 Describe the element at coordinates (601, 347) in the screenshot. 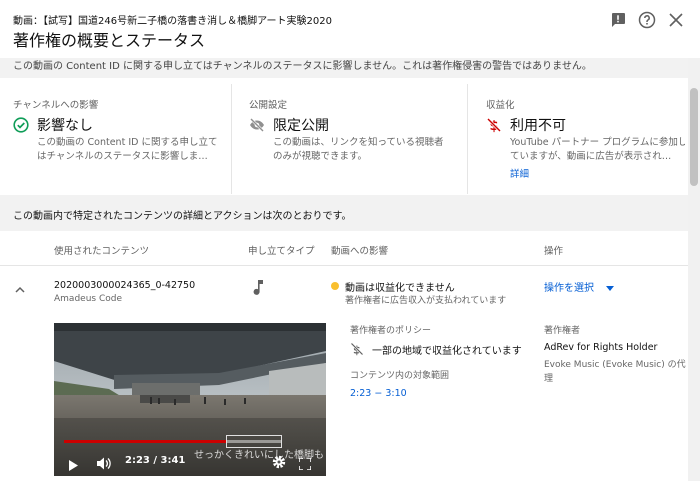

I see `owner-name: AdRev for Rights Holder` at that location.